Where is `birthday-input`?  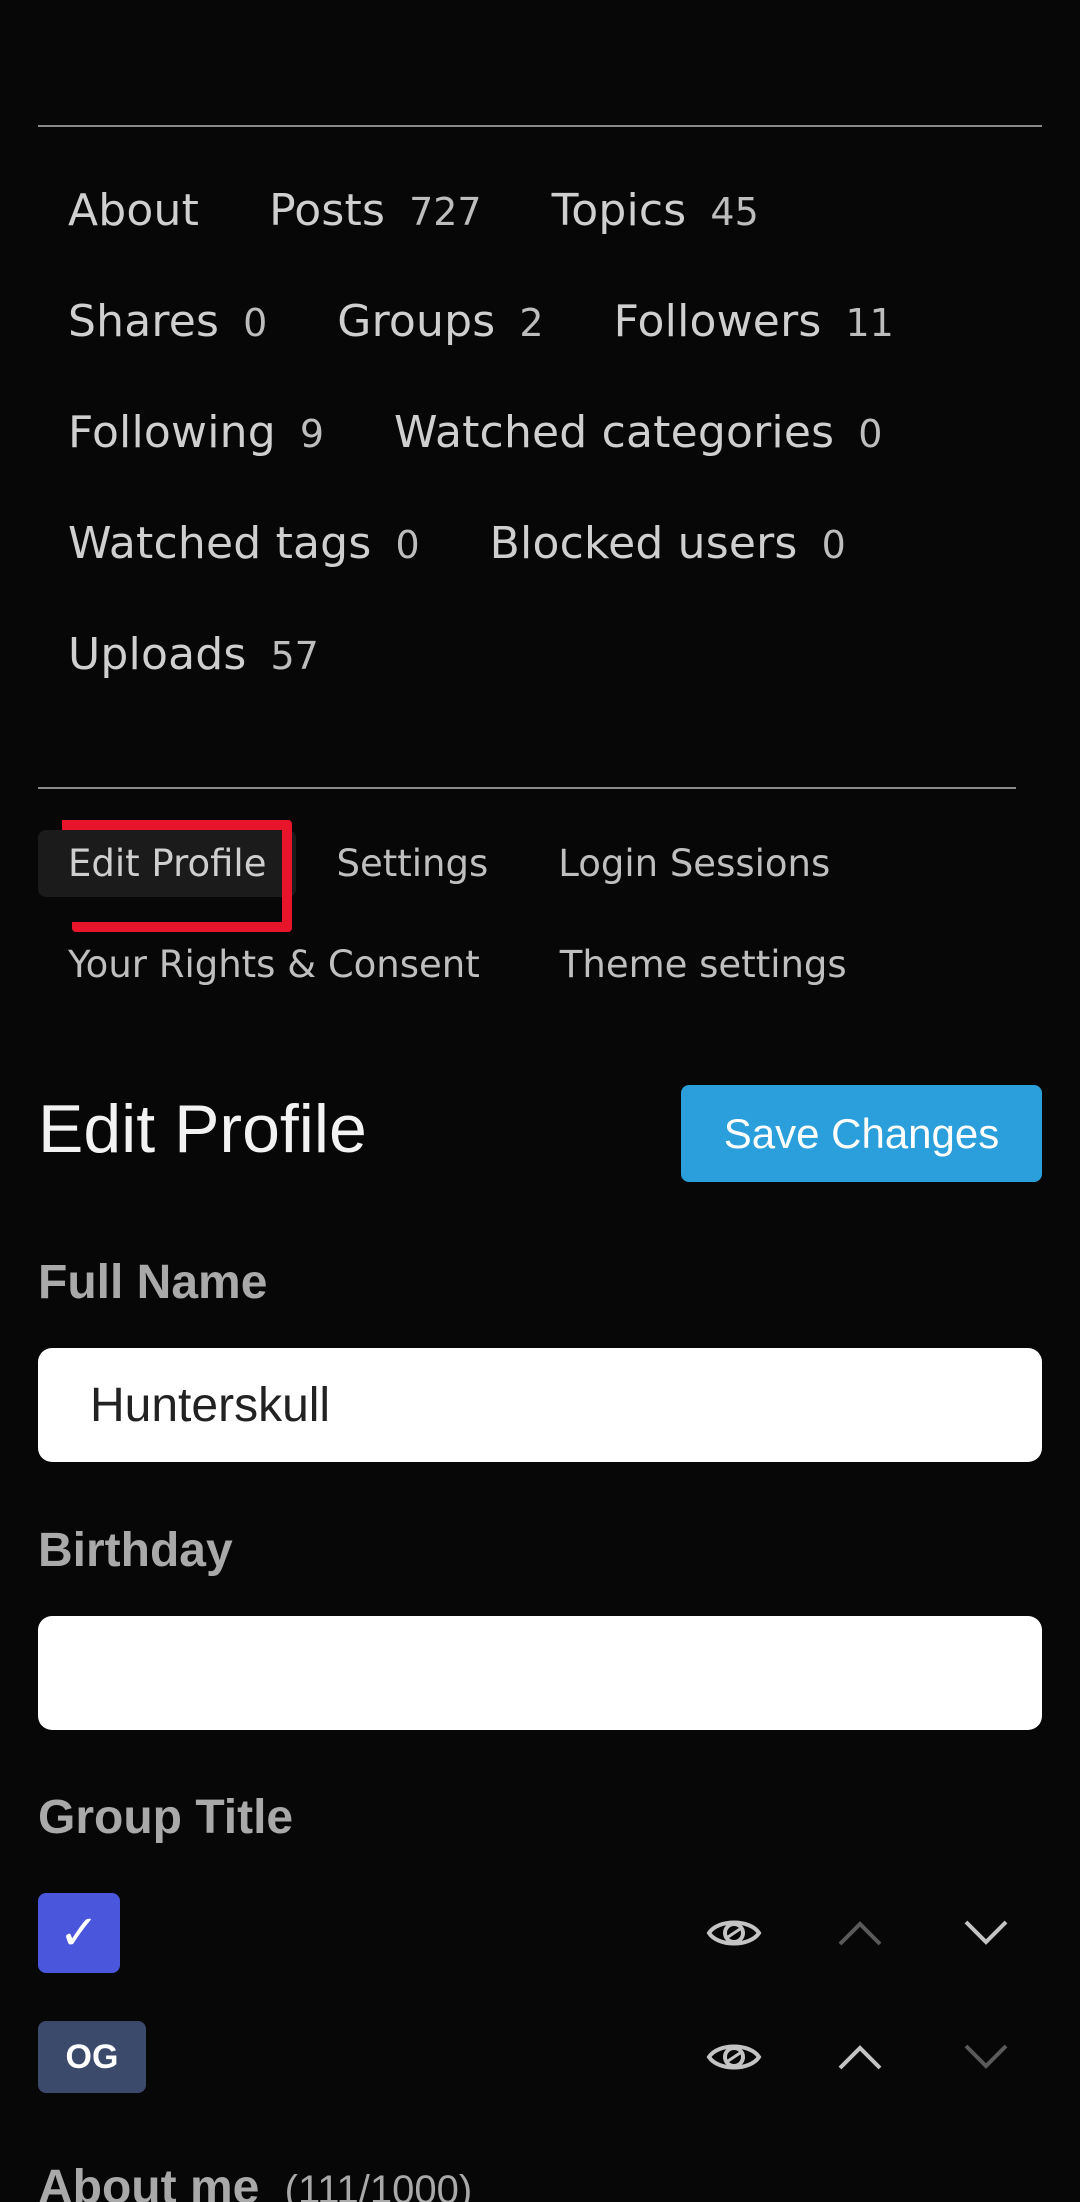
birthday-input is located at coordinates (540, 1673).